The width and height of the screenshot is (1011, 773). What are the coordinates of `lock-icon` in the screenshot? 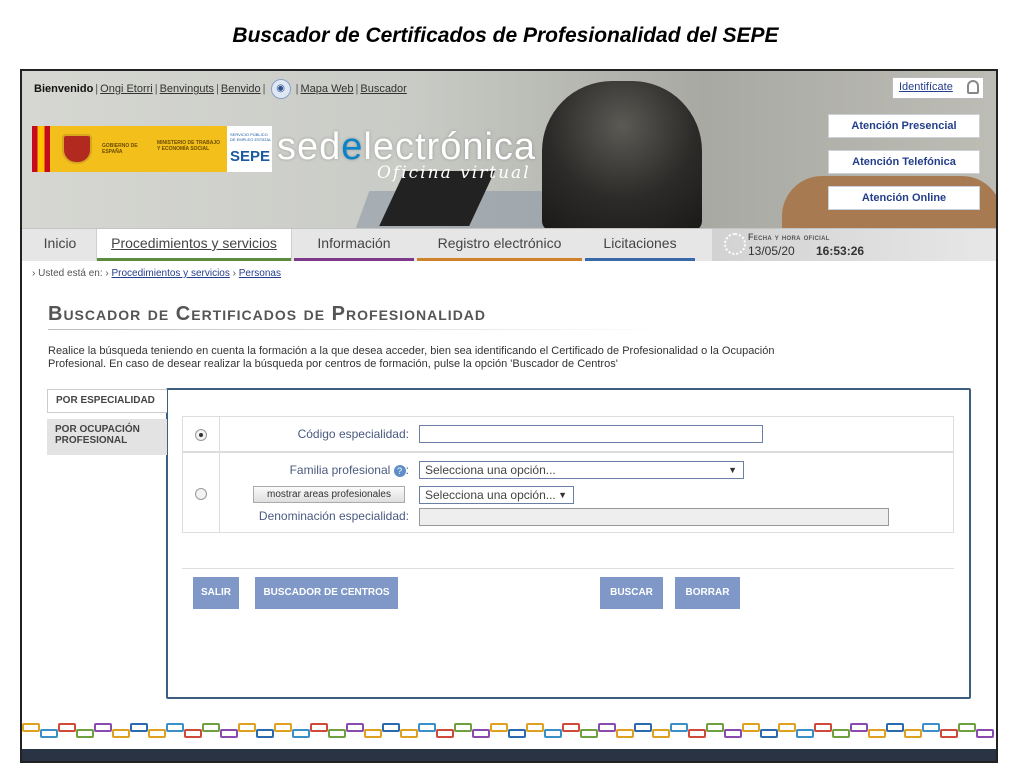 It's located at (973, 87).